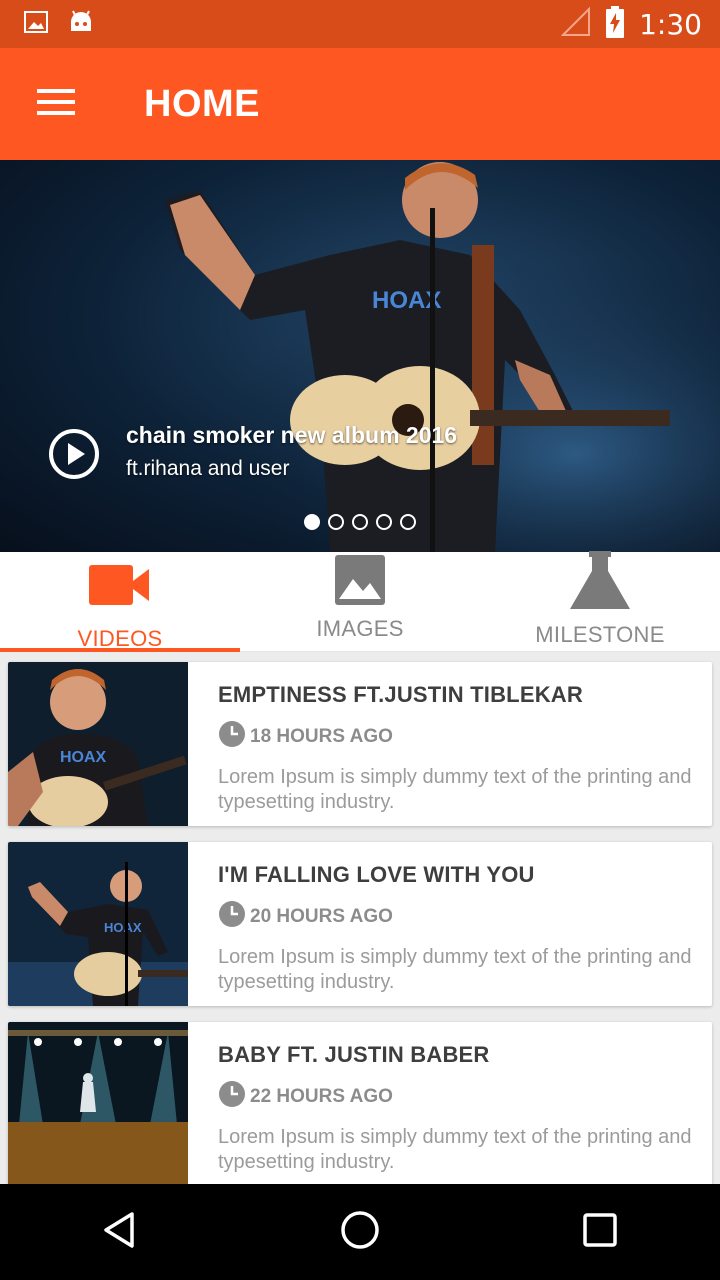  What do you see at coordinates (360, 104) in the screenshot?
I see `app-bar: HOME` at bounding box center [360, 104].